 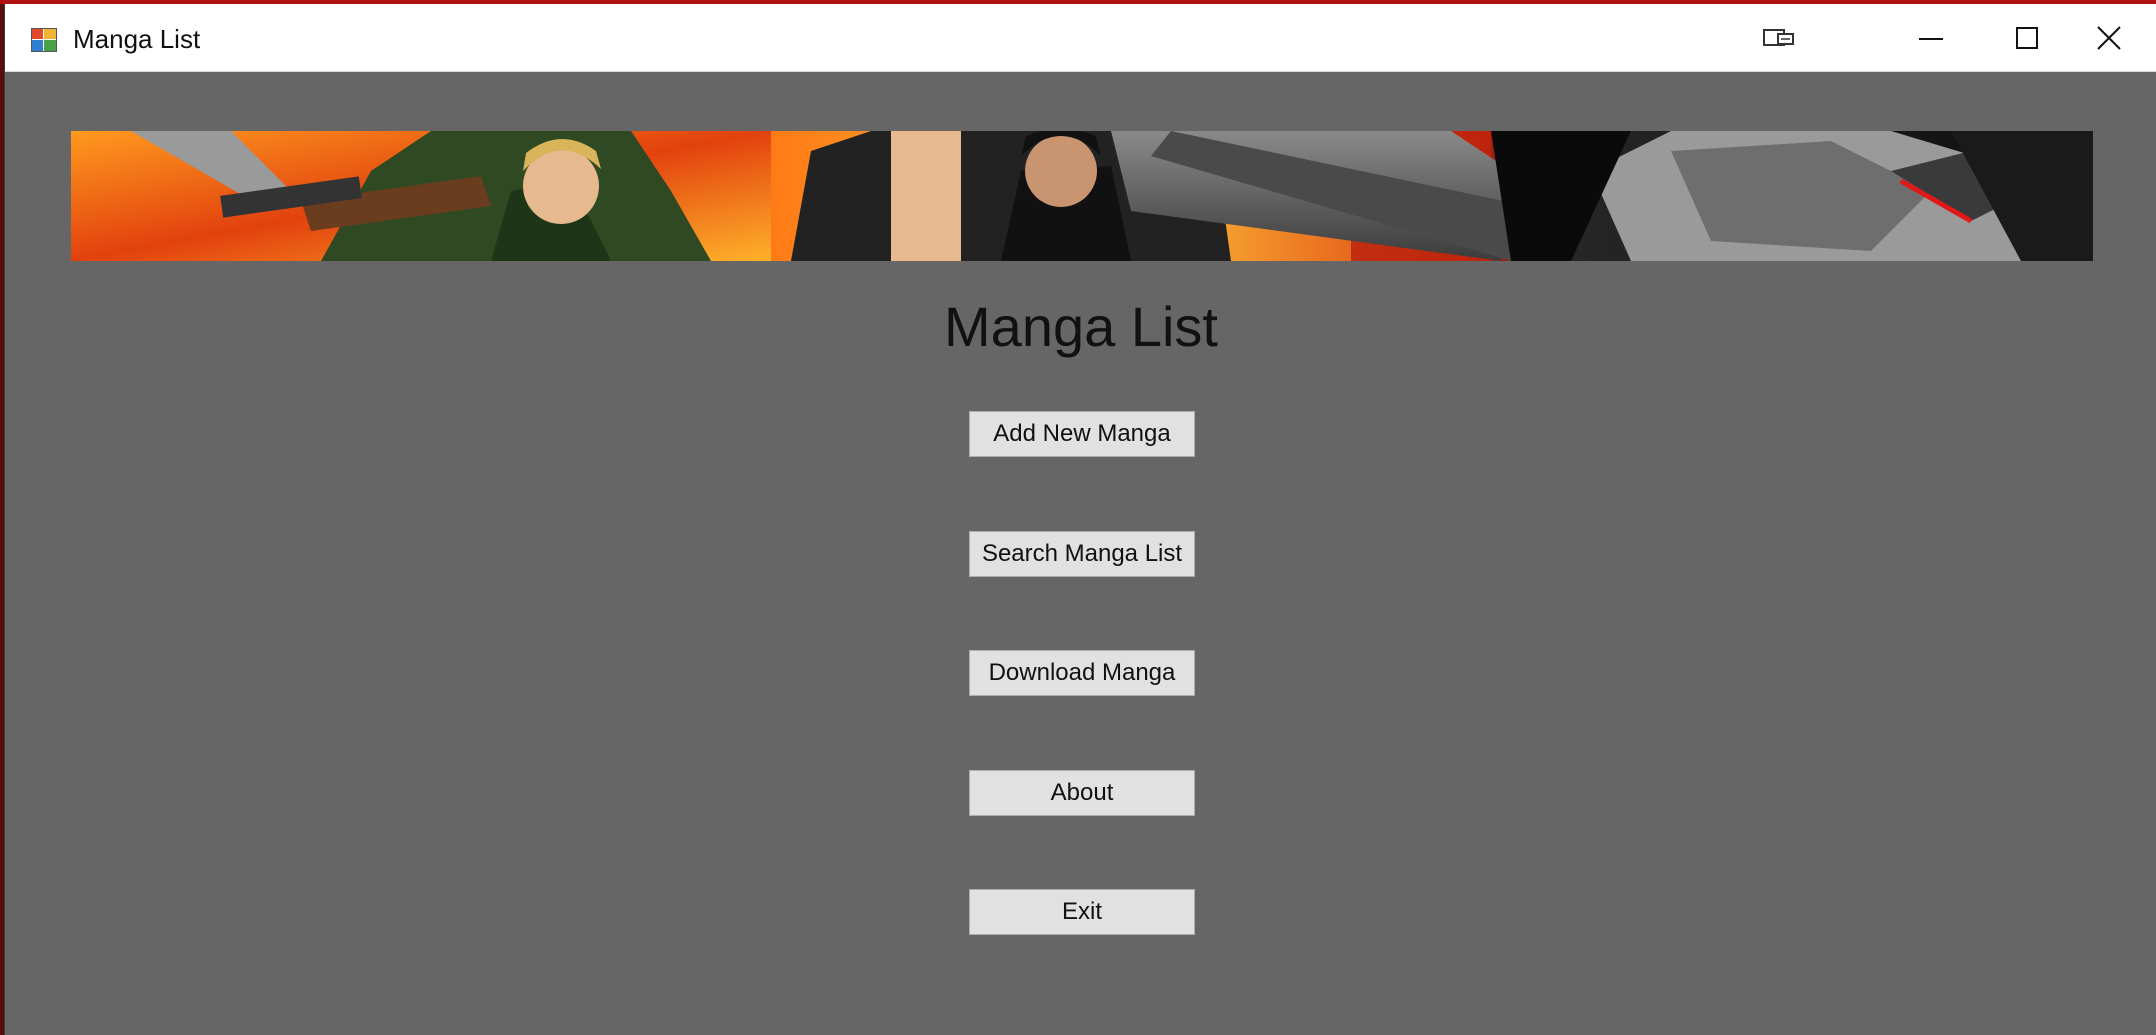 What do you see at coordinates (1082, 196) in the screenshot?
I see `banner-image` at bounding box center [1082, 196].